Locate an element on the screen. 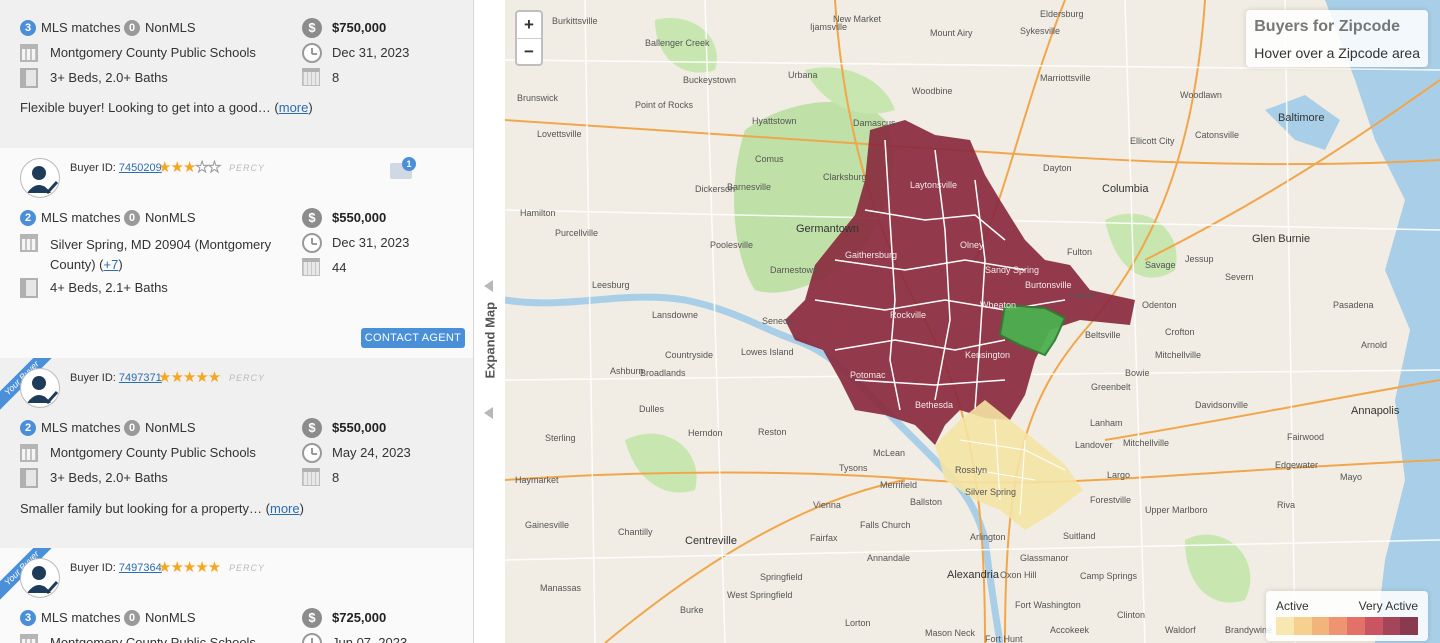  map-label: Davidsonville is located at coordinates (1222, 405).